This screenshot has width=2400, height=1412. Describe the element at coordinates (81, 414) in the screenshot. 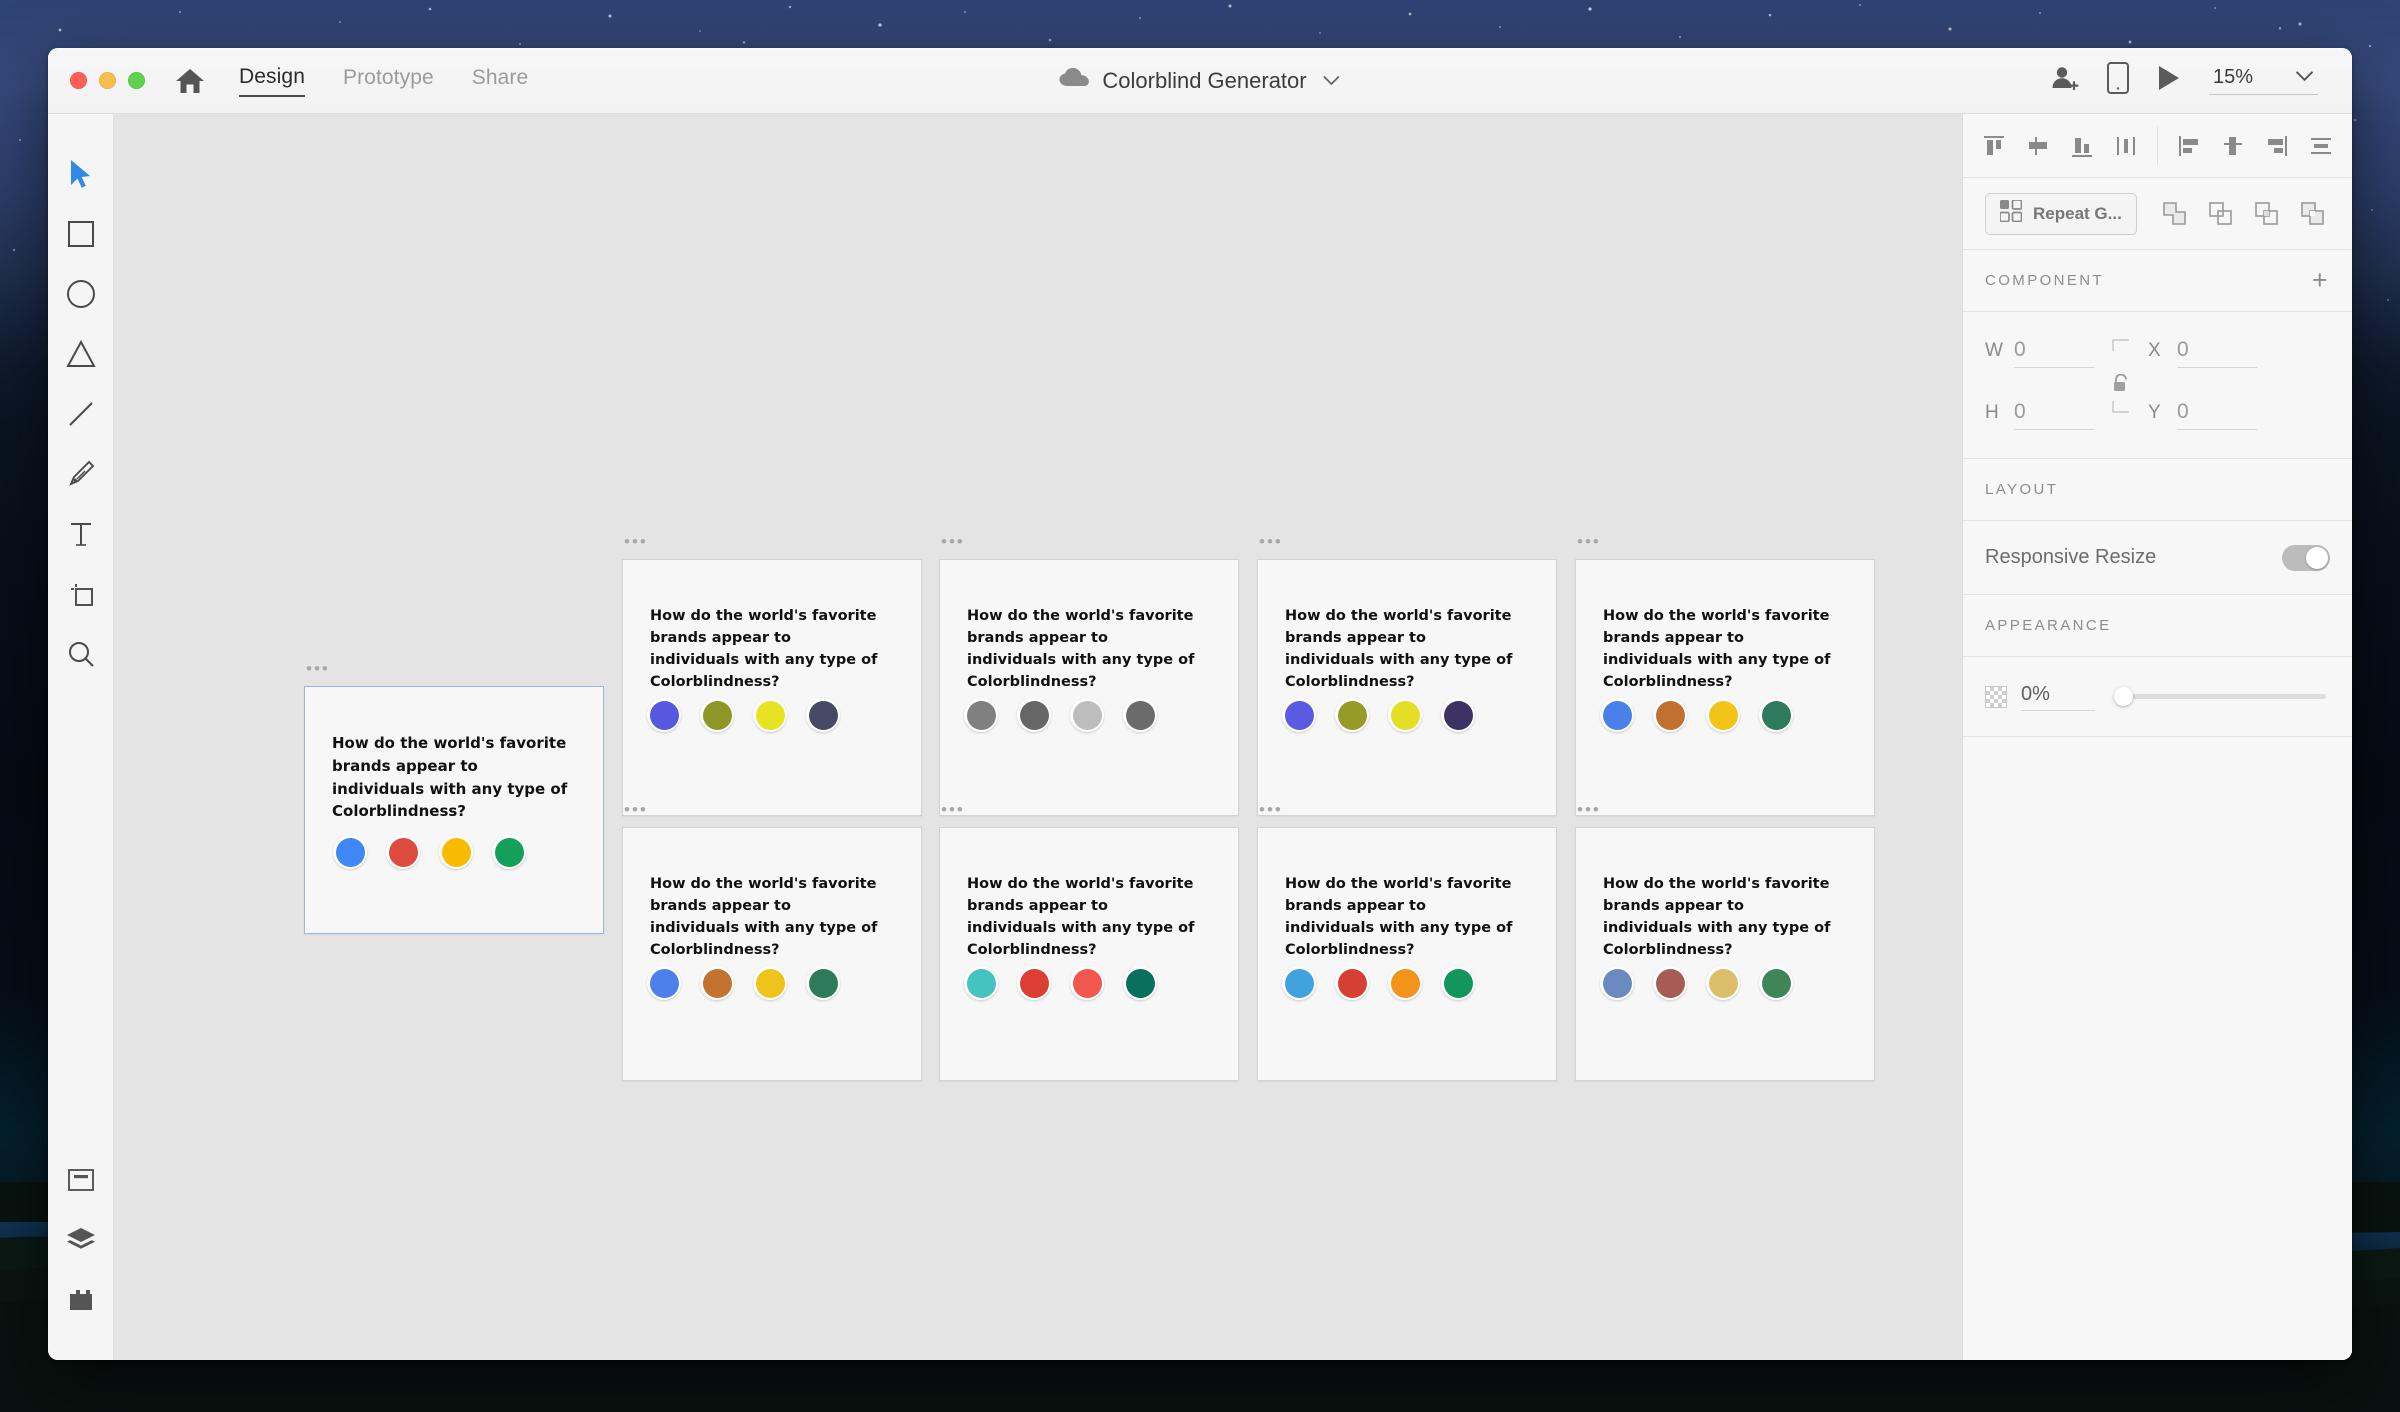

I see `line-tool` at that location.